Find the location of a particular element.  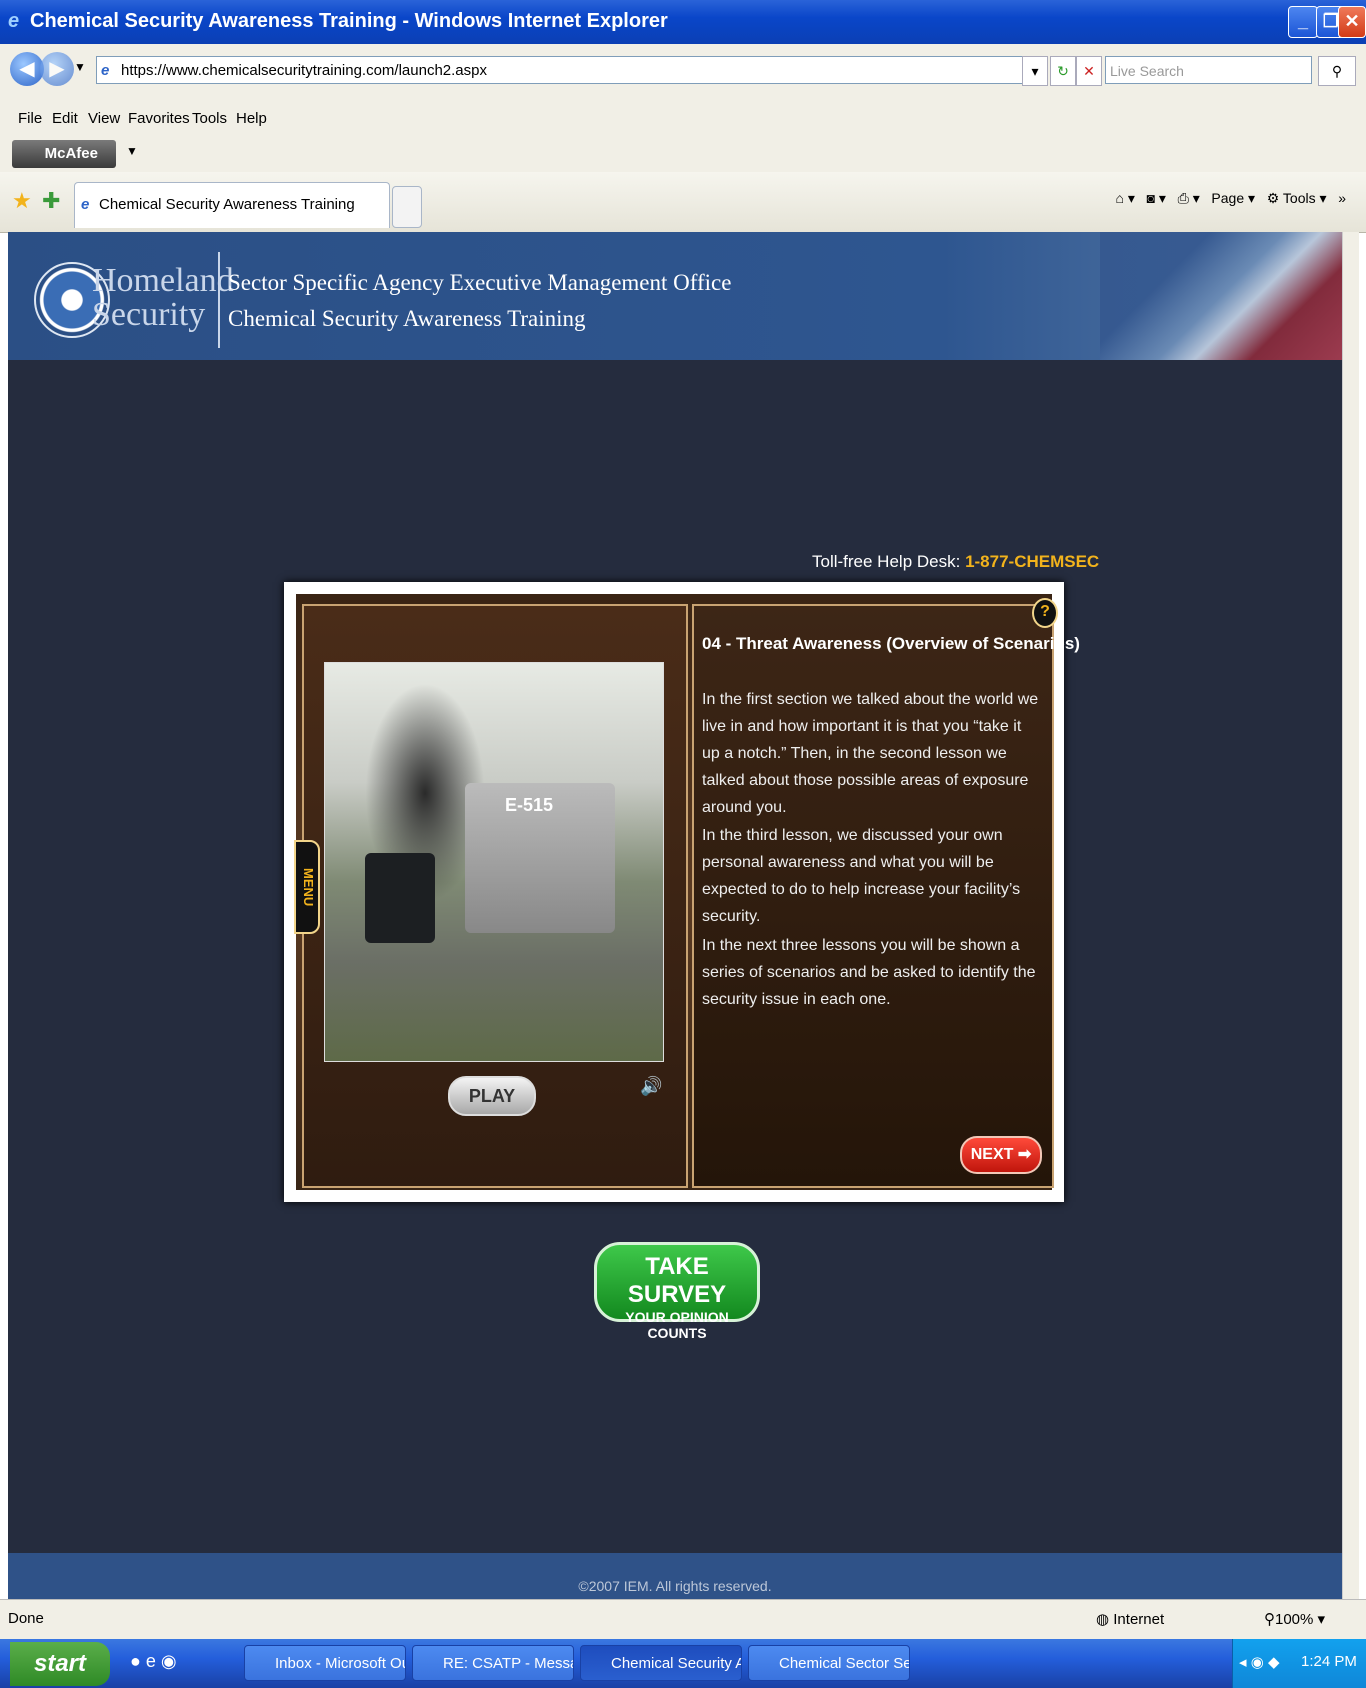

menu-tab: MENU is located at coordinates (307, 887).